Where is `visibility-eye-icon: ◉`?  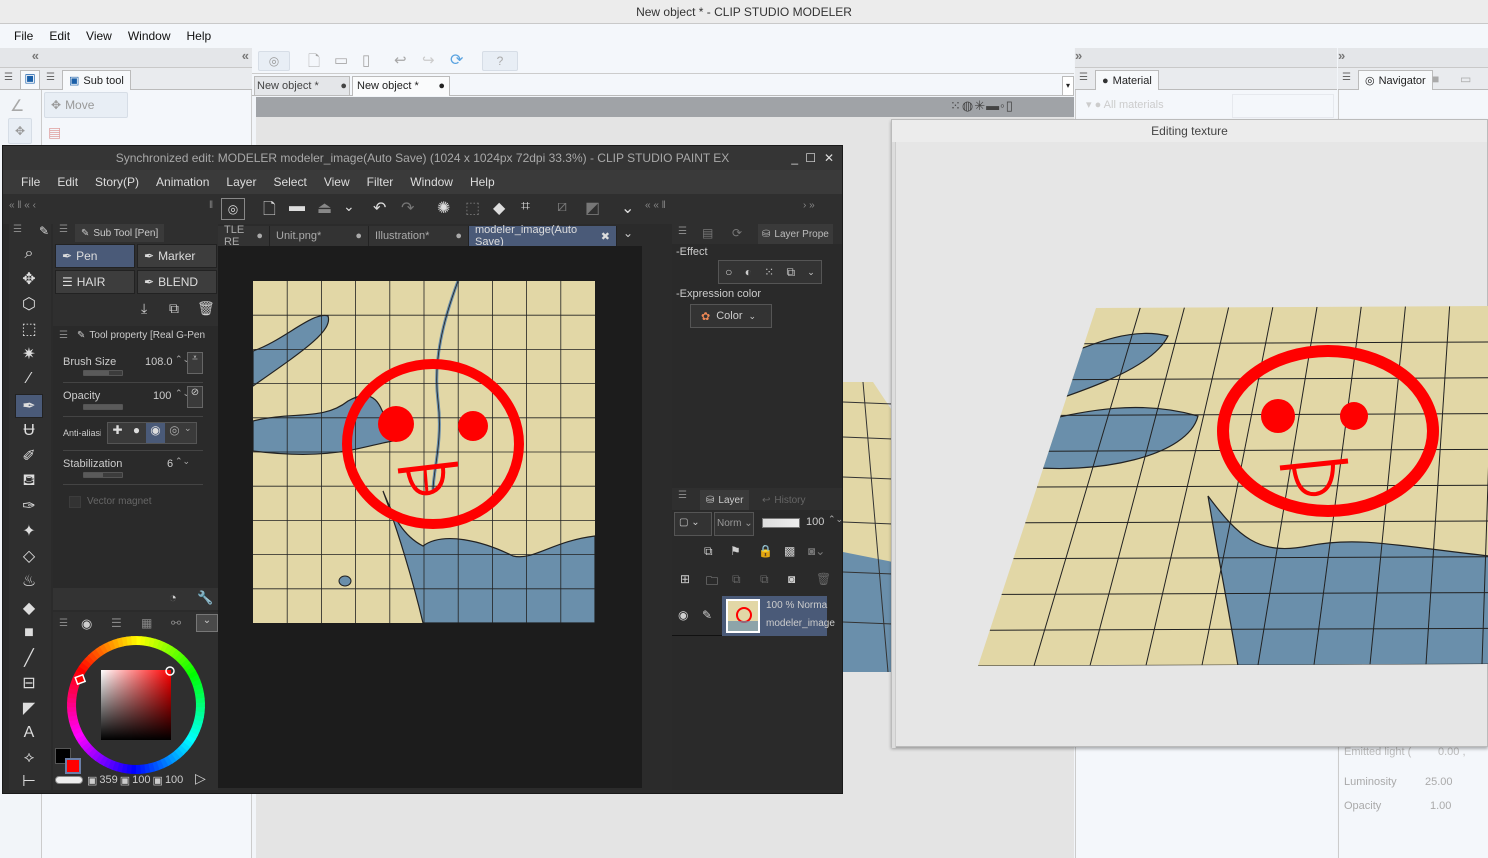 visibility-eye-icon: ◉ is located at coordinates (683, 615).